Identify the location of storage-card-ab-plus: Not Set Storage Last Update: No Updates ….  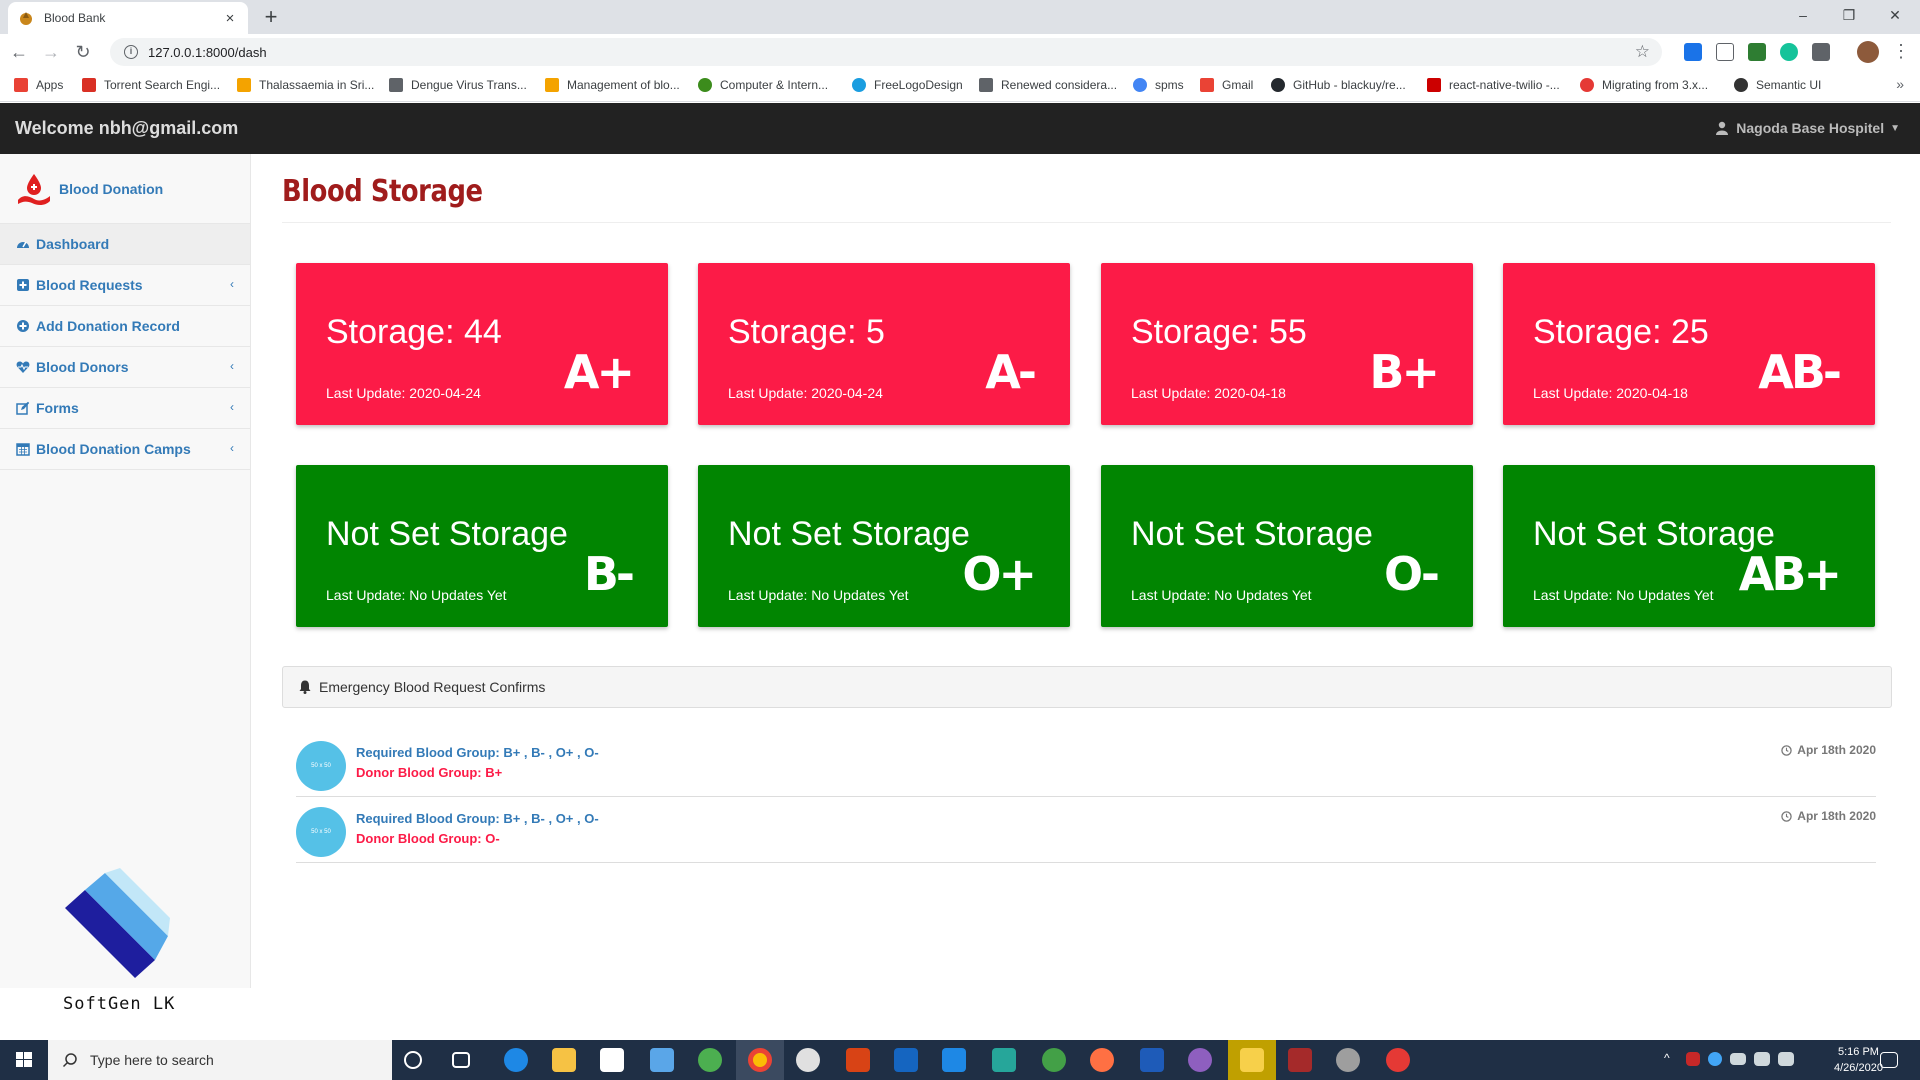
(1689, 546).